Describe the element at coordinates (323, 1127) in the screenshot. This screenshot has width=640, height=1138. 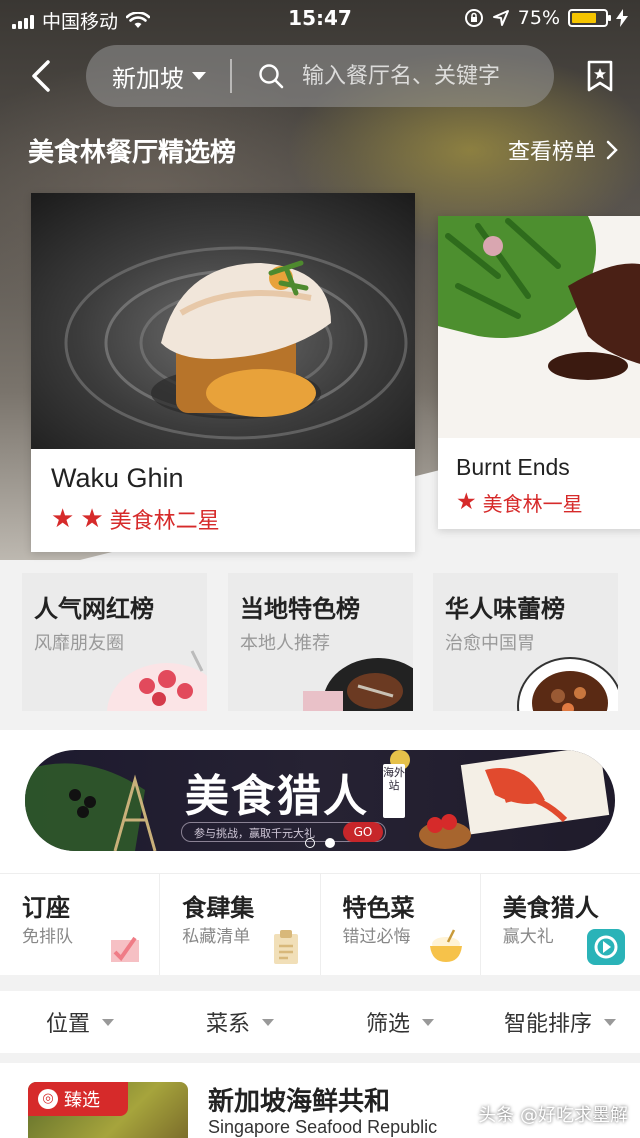
I see `list-item-subtitle: Singapore Seafood Republic` at that location.